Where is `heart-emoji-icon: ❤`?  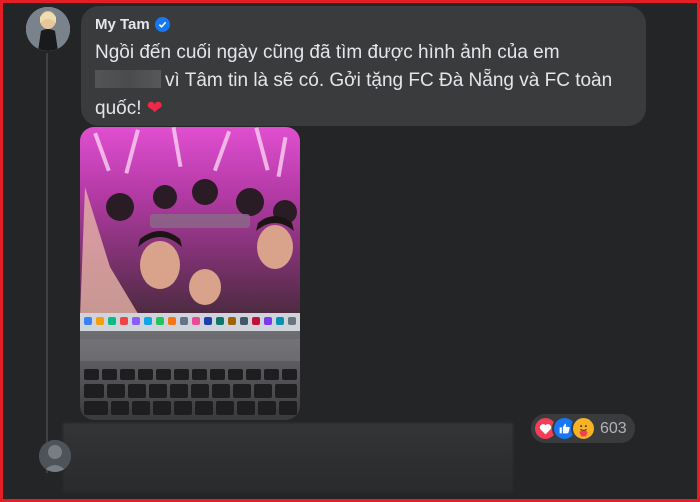
heart-emoji-icon: ❤ is located at coordinates (154, 108).